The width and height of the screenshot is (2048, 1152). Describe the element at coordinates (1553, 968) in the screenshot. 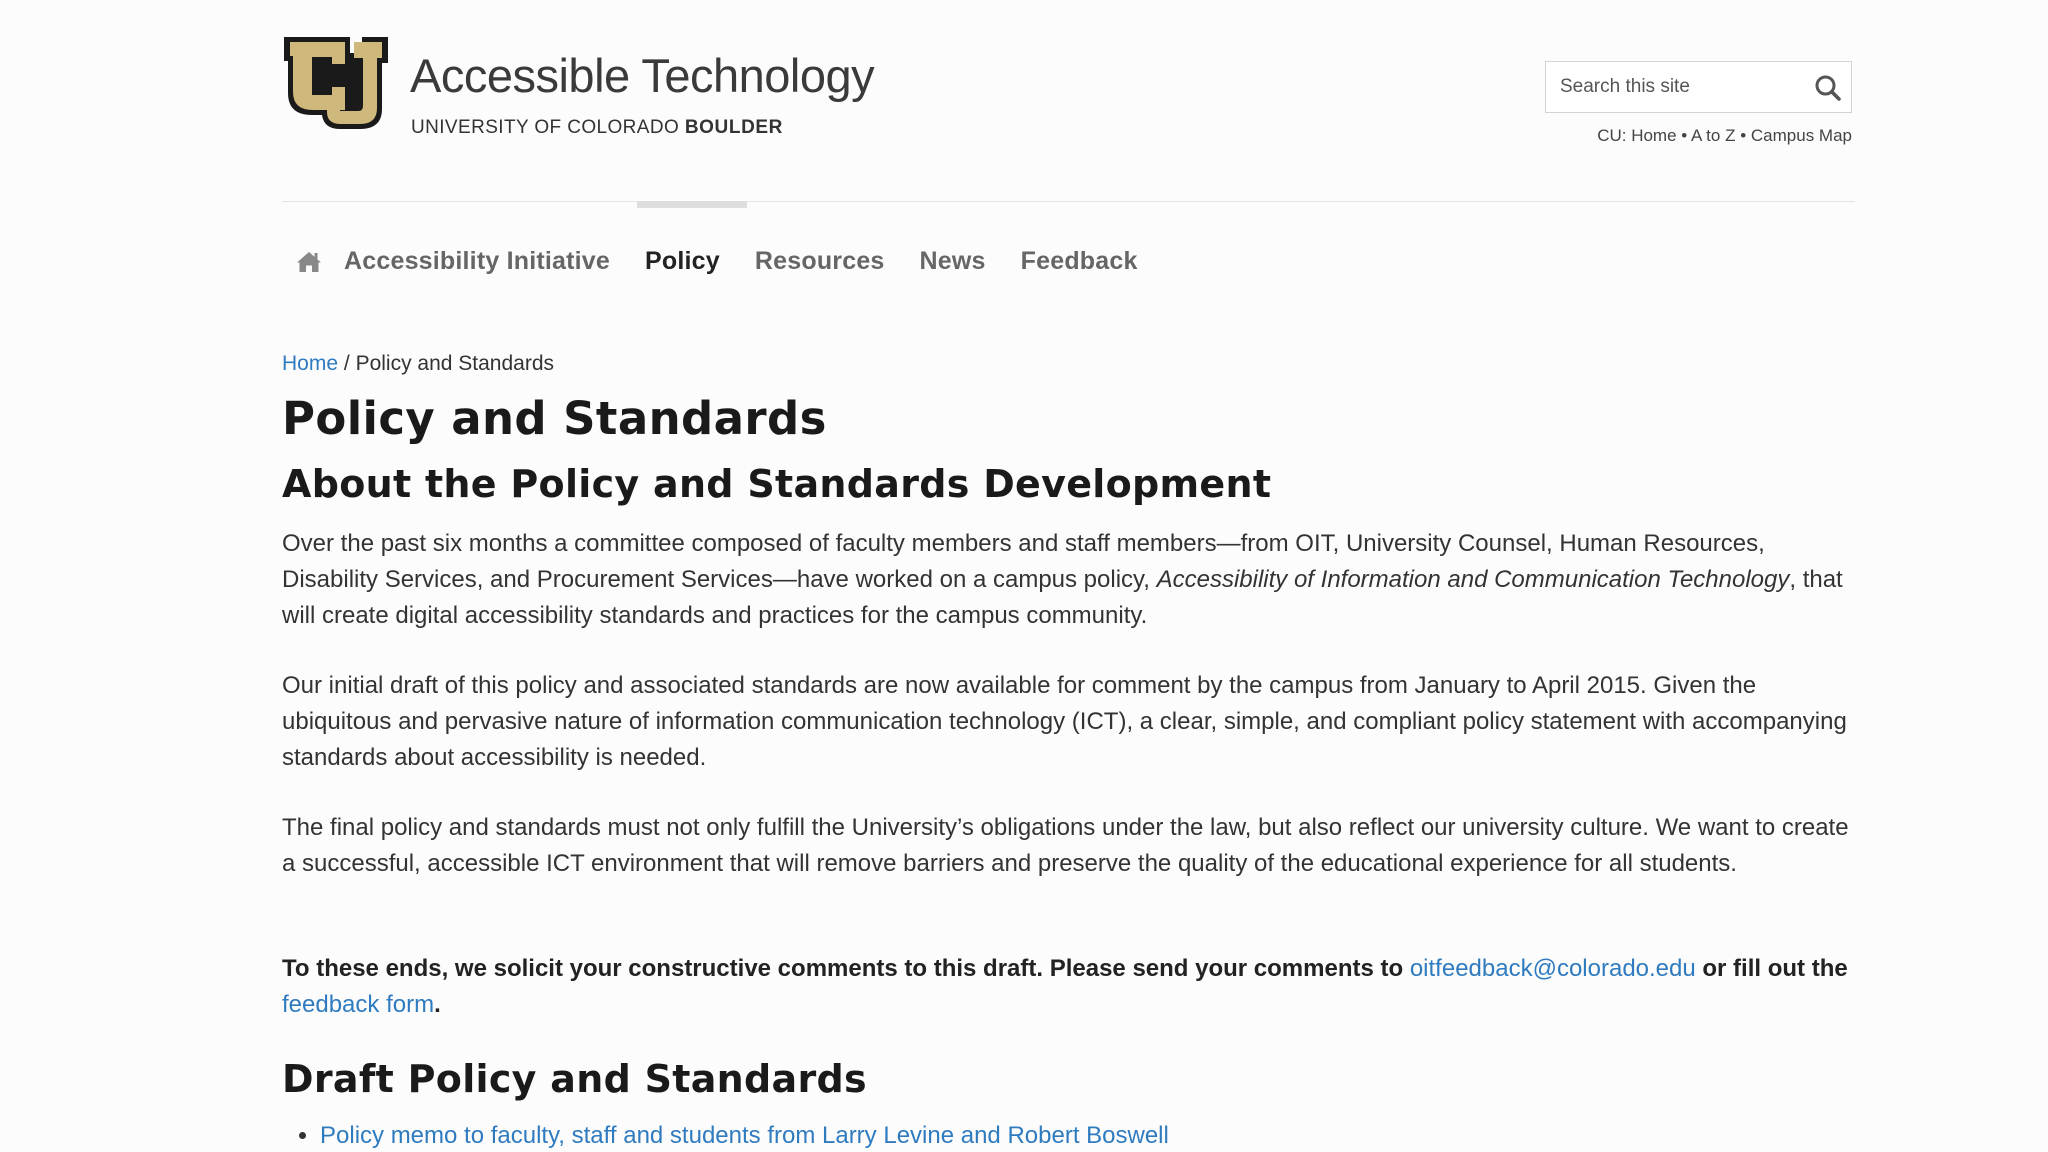

I see `feedback-email-link: oitfeedback@colorado.edu` at that location.